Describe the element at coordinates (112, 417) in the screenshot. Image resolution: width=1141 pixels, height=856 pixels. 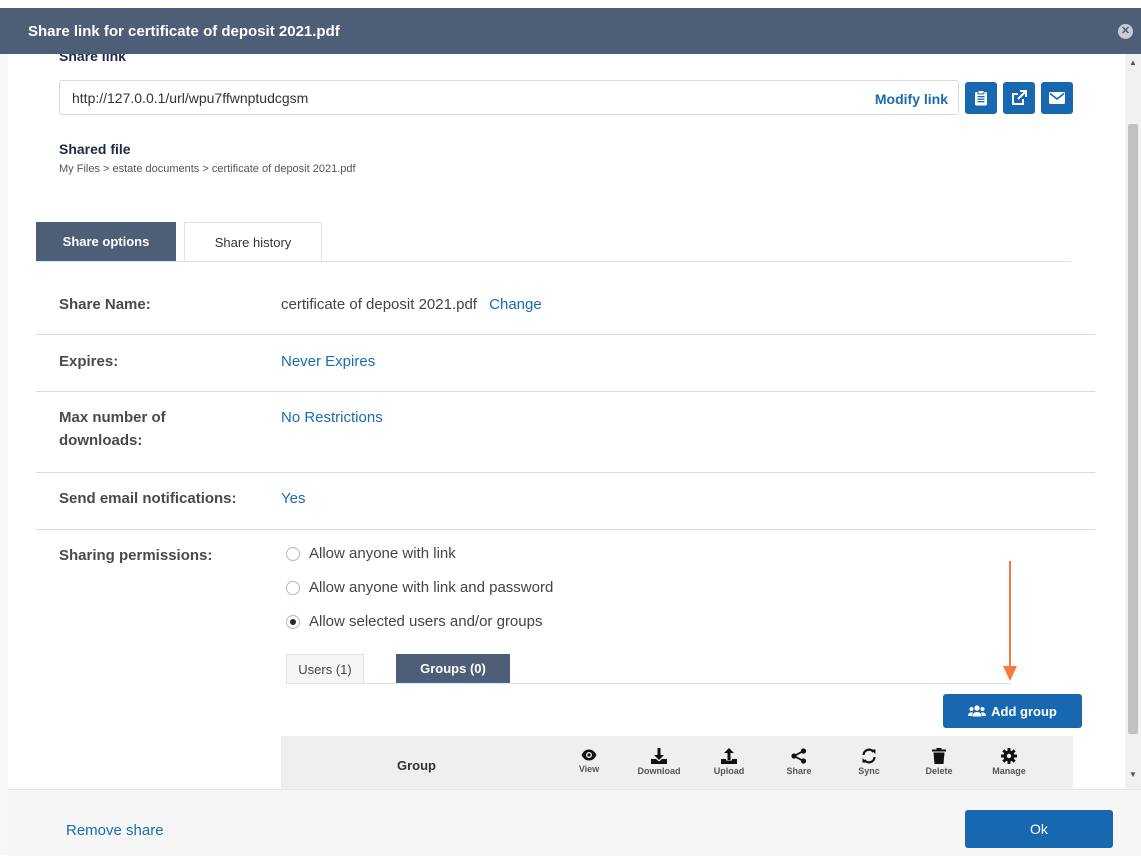
I see `max-downloads-label-line1: Max number of` at that location.